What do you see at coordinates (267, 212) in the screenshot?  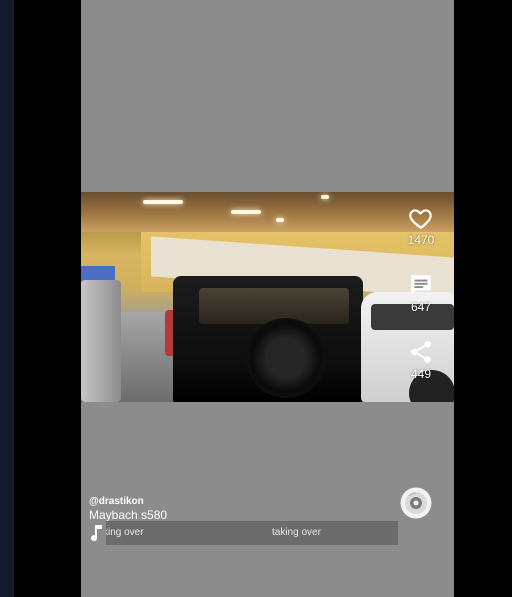 I see `video-ceiling` at bounding box center [267, 212].